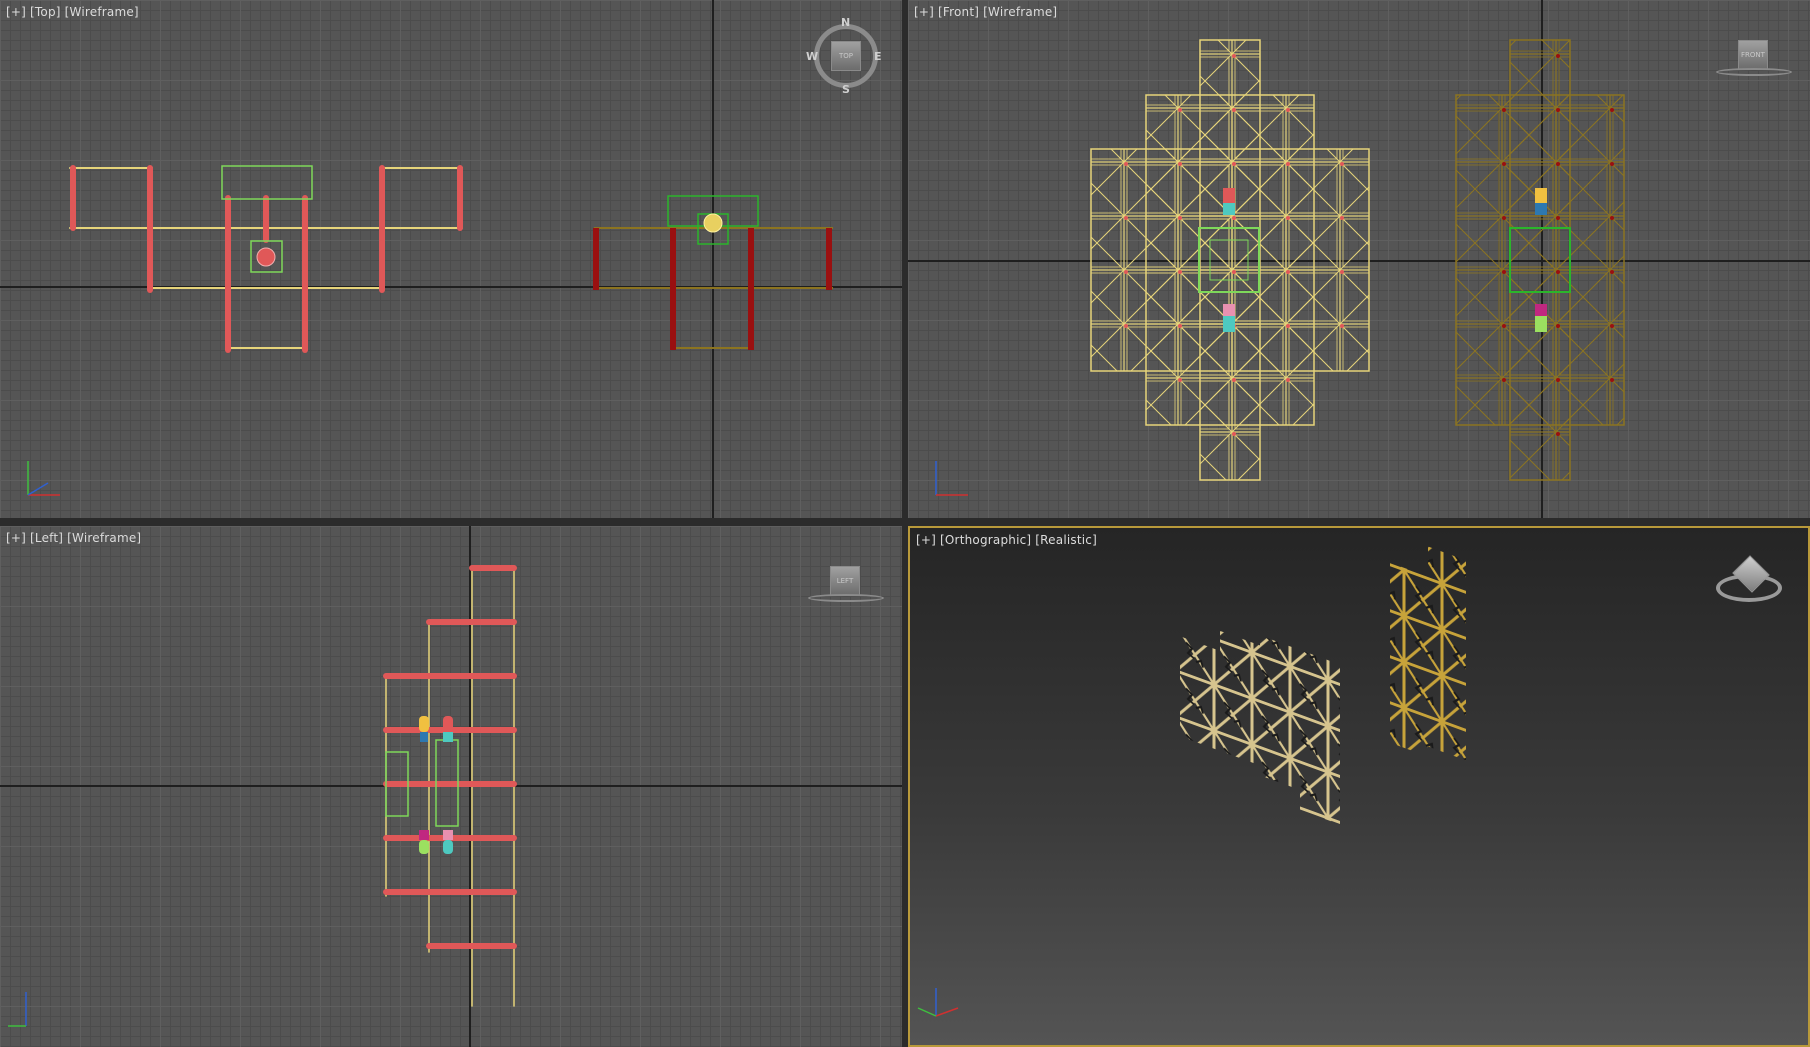 The image size is (1810, 1047). Describe the element at coordinates (846, 89) in the screenshot. I see `compass-south: S` at that location.